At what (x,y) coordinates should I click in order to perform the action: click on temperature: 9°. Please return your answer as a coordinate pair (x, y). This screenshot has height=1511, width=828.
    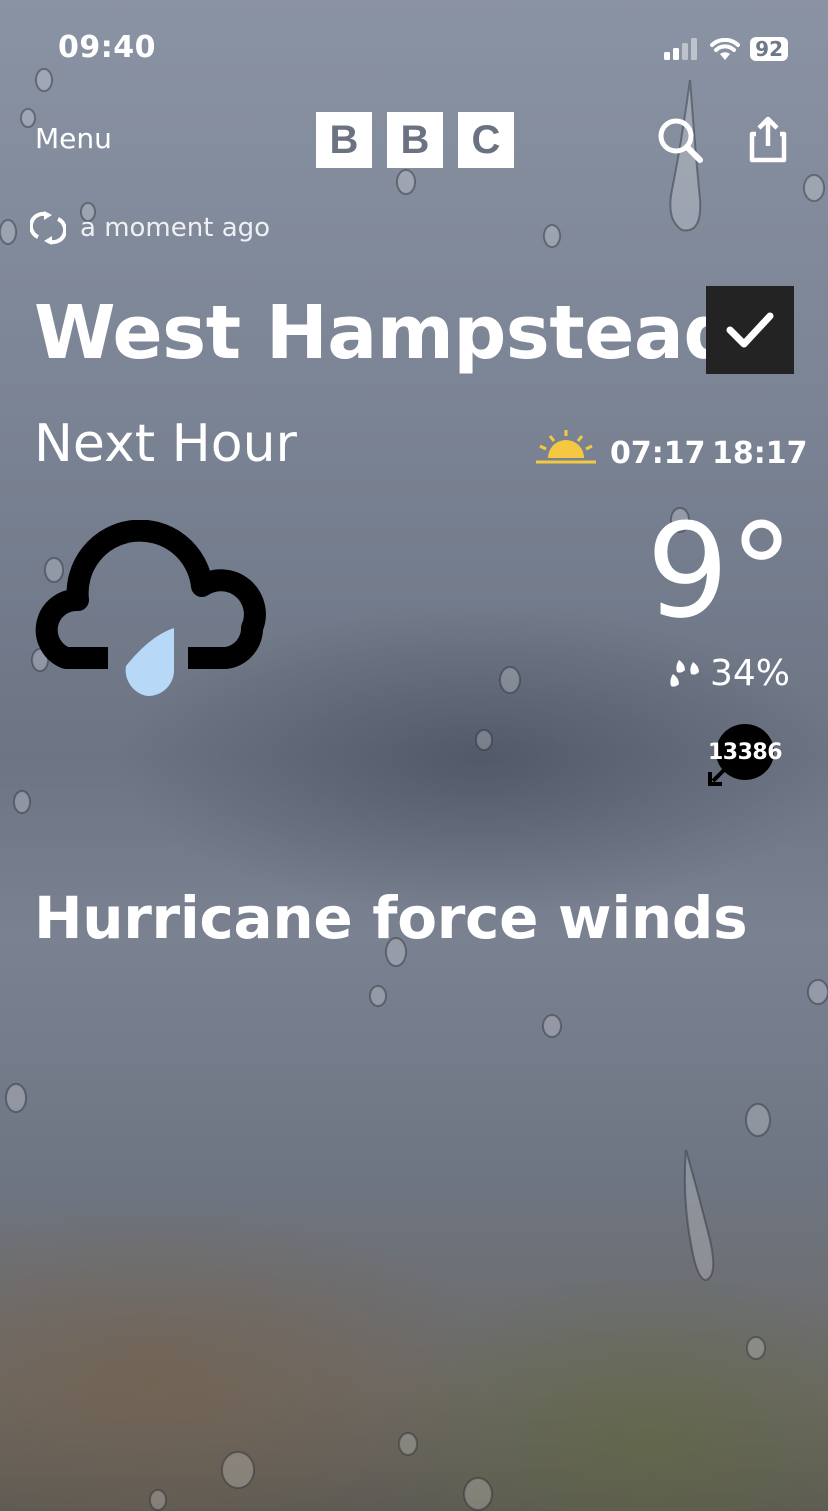
    Looking at the image, I should click on (720, 571).